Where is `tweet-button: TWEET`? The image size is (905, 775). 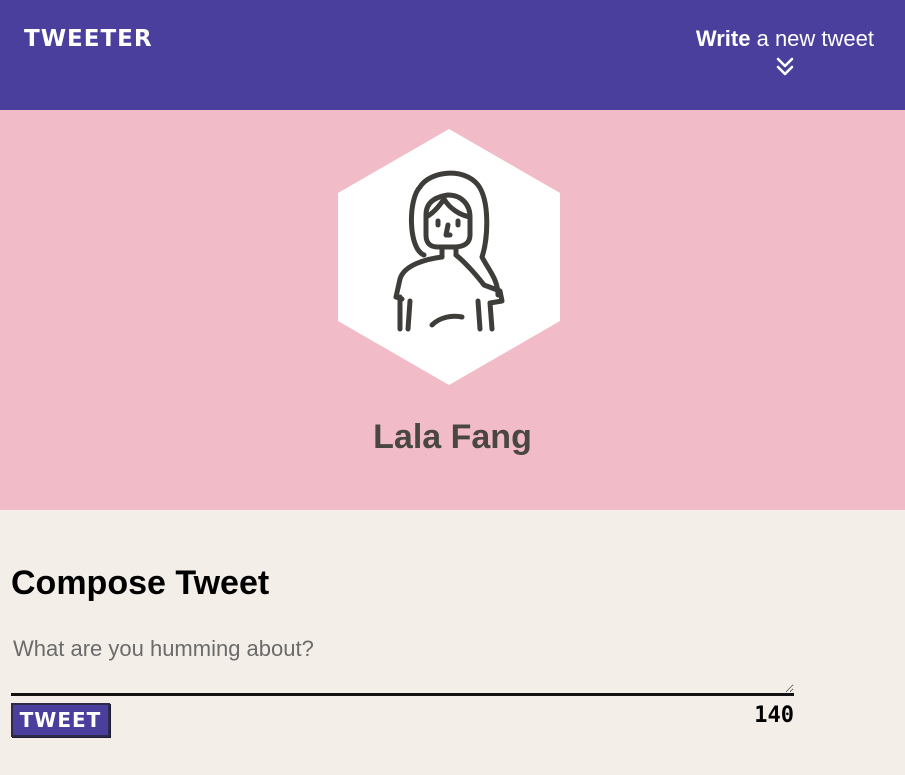 tweet-button: TWEET is located at coordinates (60, 720).